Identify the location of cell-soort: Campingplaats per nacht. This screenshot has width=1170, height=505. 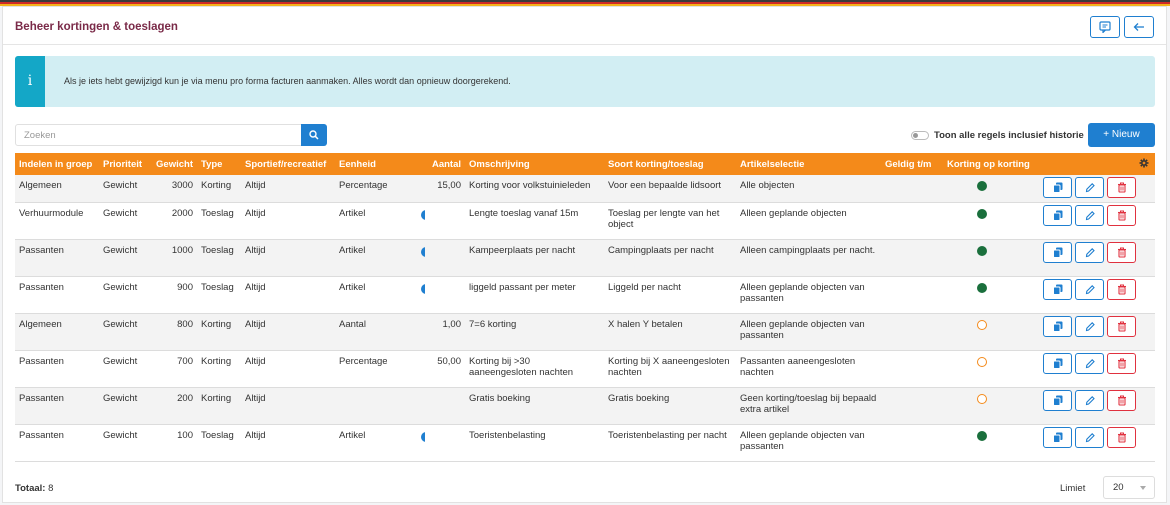
(661, 250).